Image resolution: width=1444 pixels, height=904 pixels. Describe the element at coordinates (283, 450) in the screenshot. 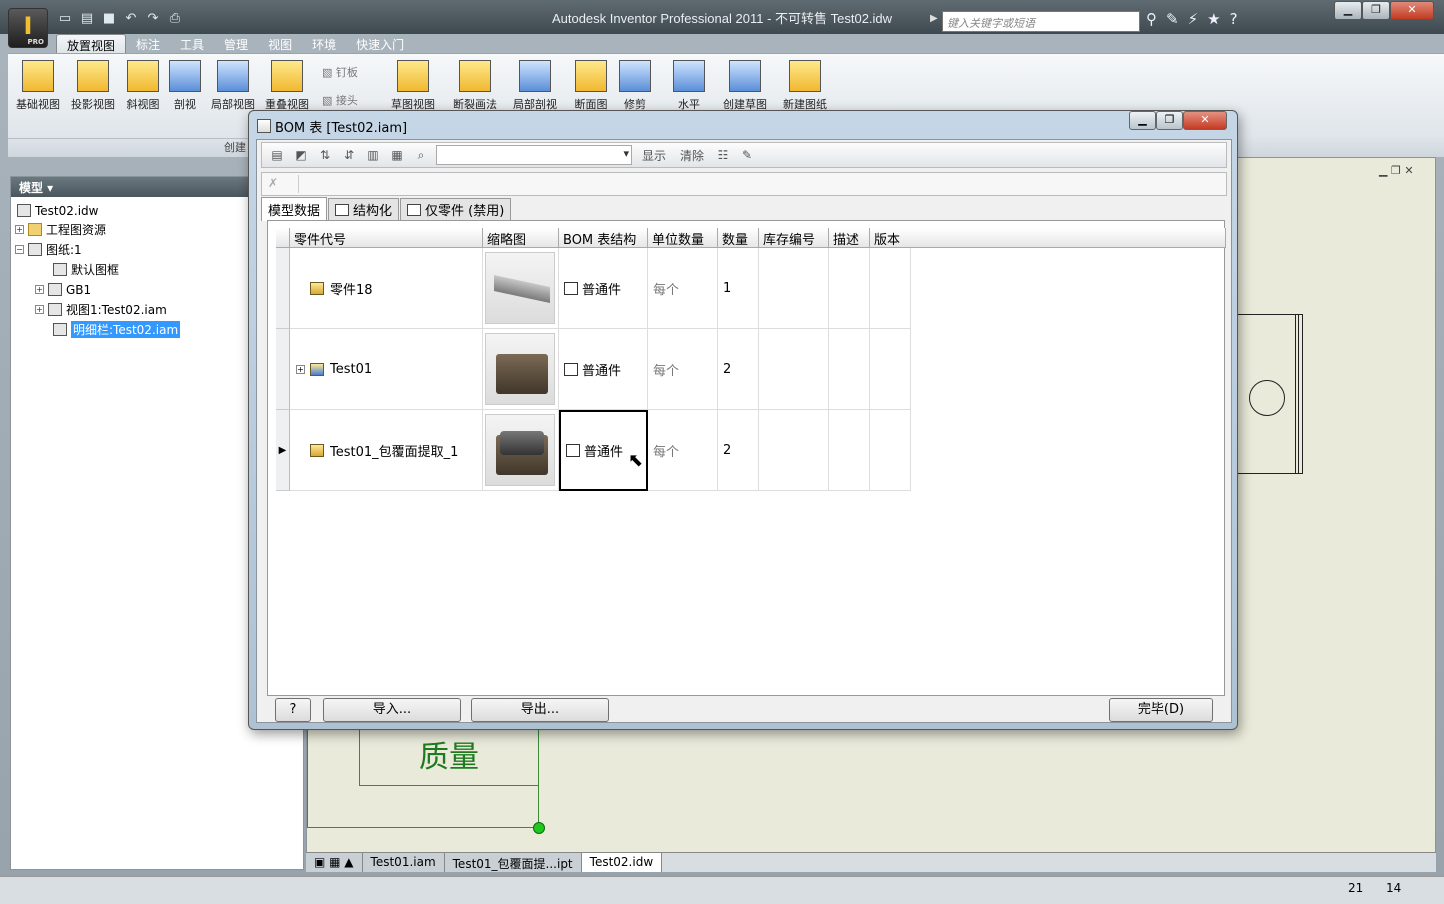

I see `row-header-current: ▶` at that location.